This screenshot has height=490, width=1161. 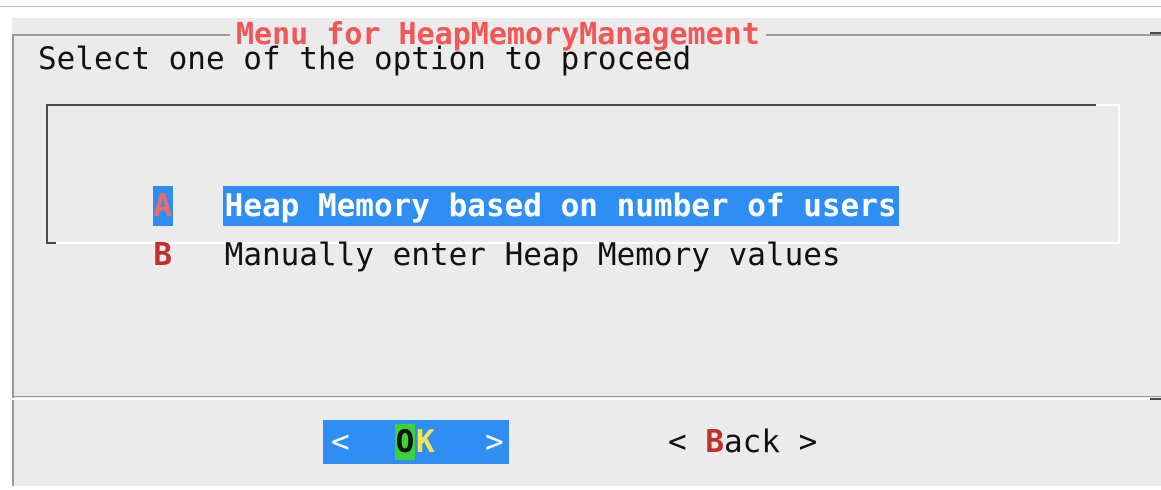 I want to click on button-area-divider, so click(x=586, y=399).